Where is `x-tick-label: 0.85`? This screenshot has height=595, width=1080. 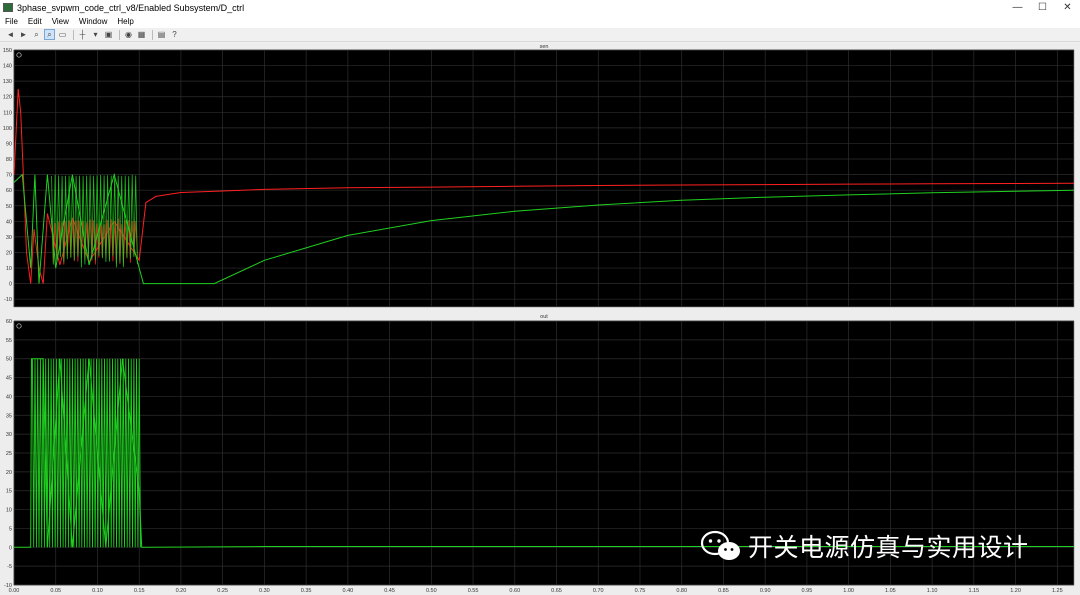 x-tick-label: 0.85 is located at coordinates (723, 591).